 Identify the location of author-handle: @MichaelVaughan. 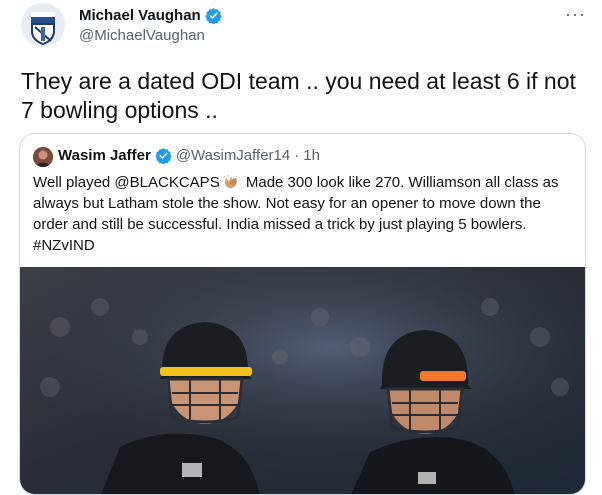
(142, 35).